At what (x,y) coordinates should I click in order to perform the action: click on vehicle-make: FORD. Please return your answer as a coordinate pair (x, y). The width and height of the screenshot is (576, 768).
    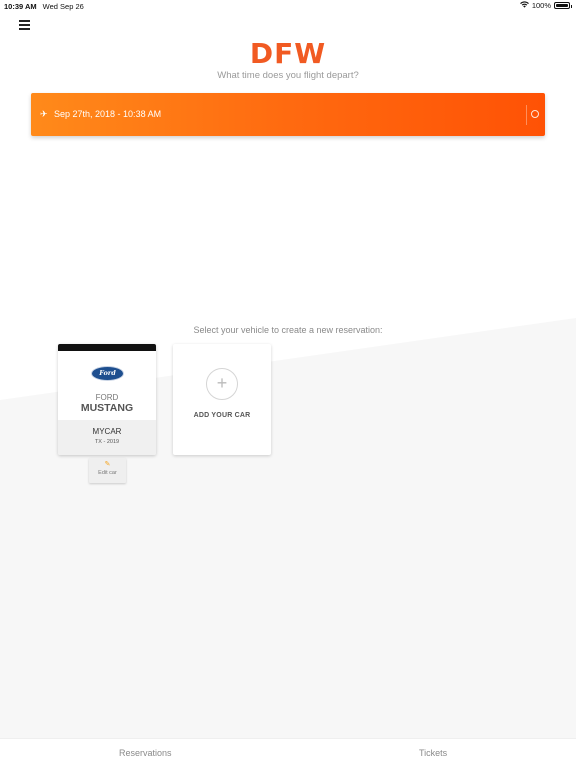
    Looking at the image, I should click on (107, 397).